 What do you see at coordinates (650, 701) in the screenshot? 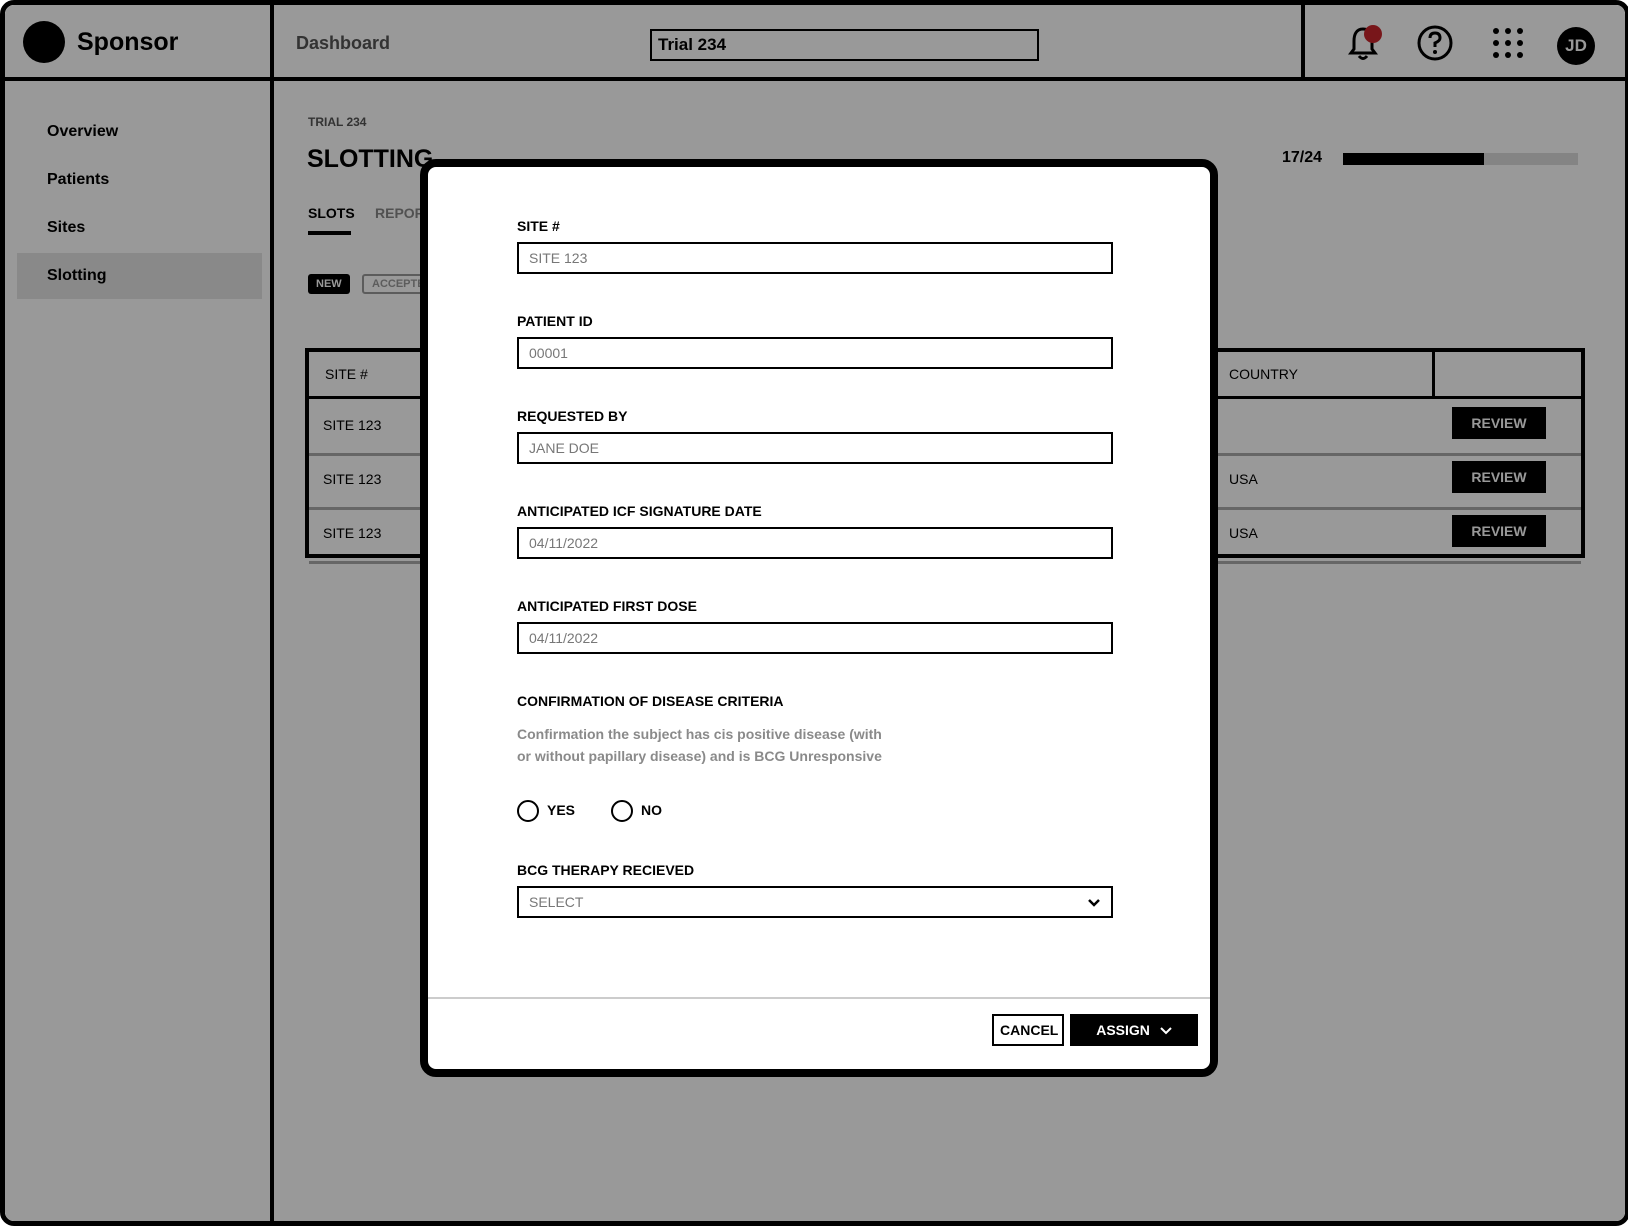
I see `disease-criteria-label: CONFIRMATION OF DISEASE CRITERIA` at bounding box center [650, 701].